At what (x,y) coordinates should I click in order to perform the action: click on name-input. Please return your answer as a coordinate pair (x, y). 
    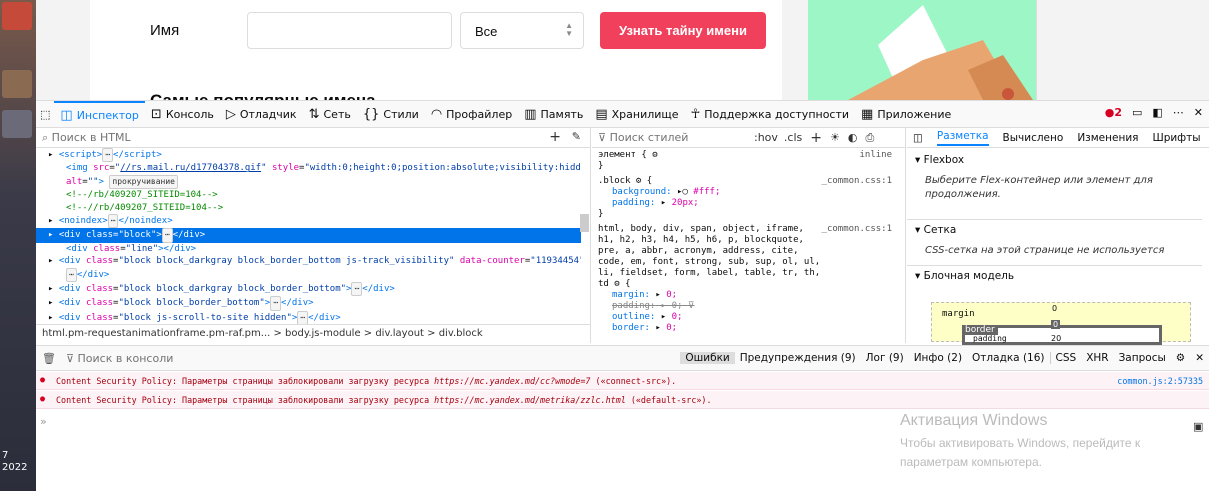
    Looking at the image, I should click on (349, 30).